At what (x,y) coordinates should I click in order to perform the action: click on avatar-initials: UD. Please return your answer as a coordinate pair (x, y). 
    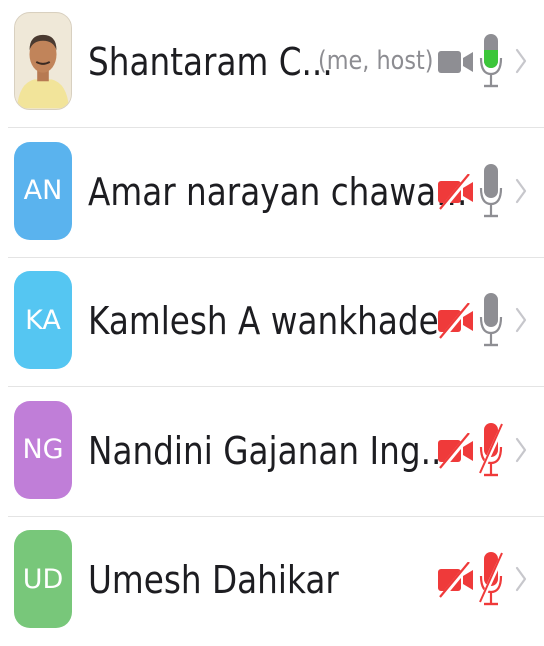
    Looking at the image, I should click on (43, 579).